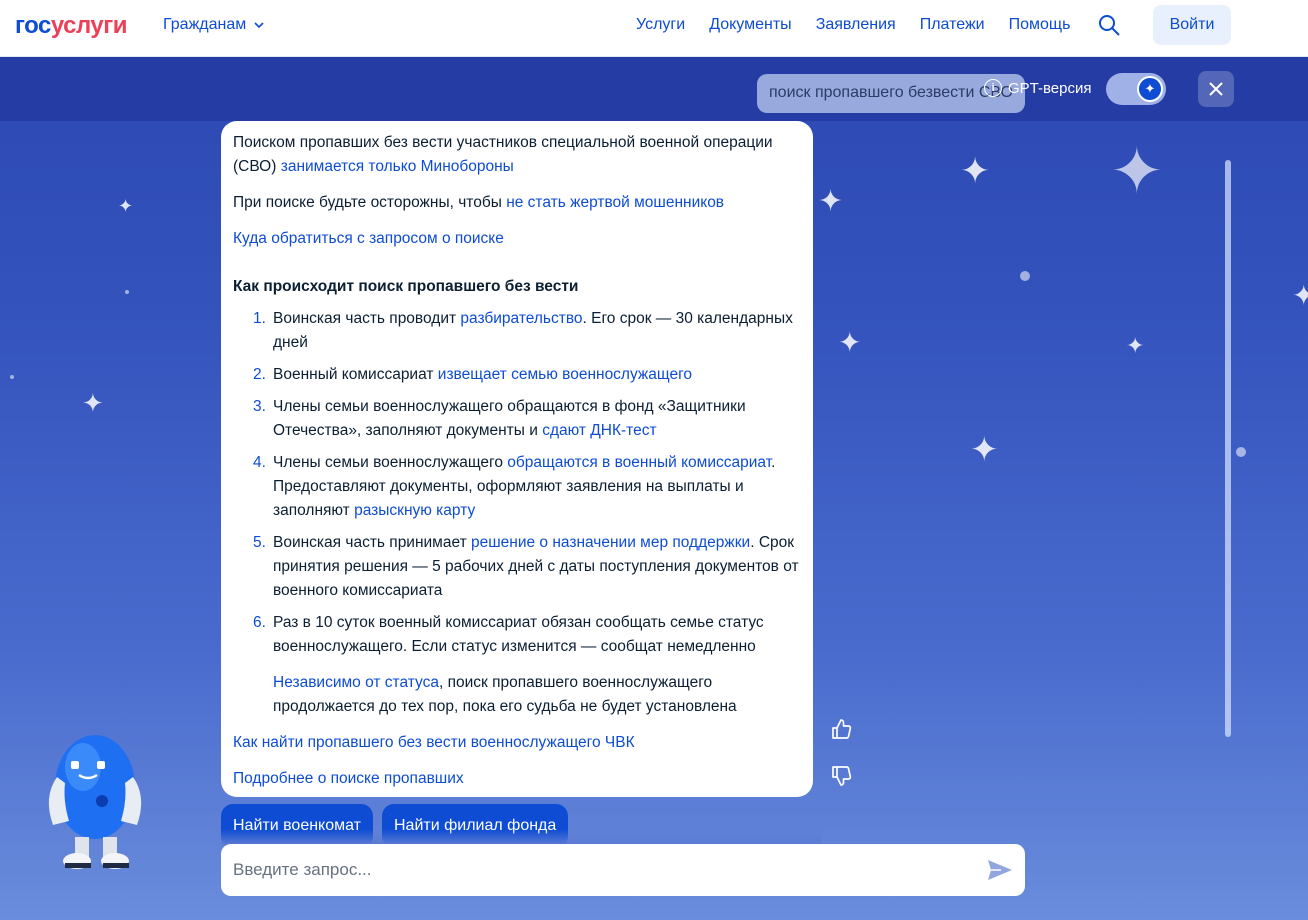  I want to click on step-number: 1., so click(259, 318).